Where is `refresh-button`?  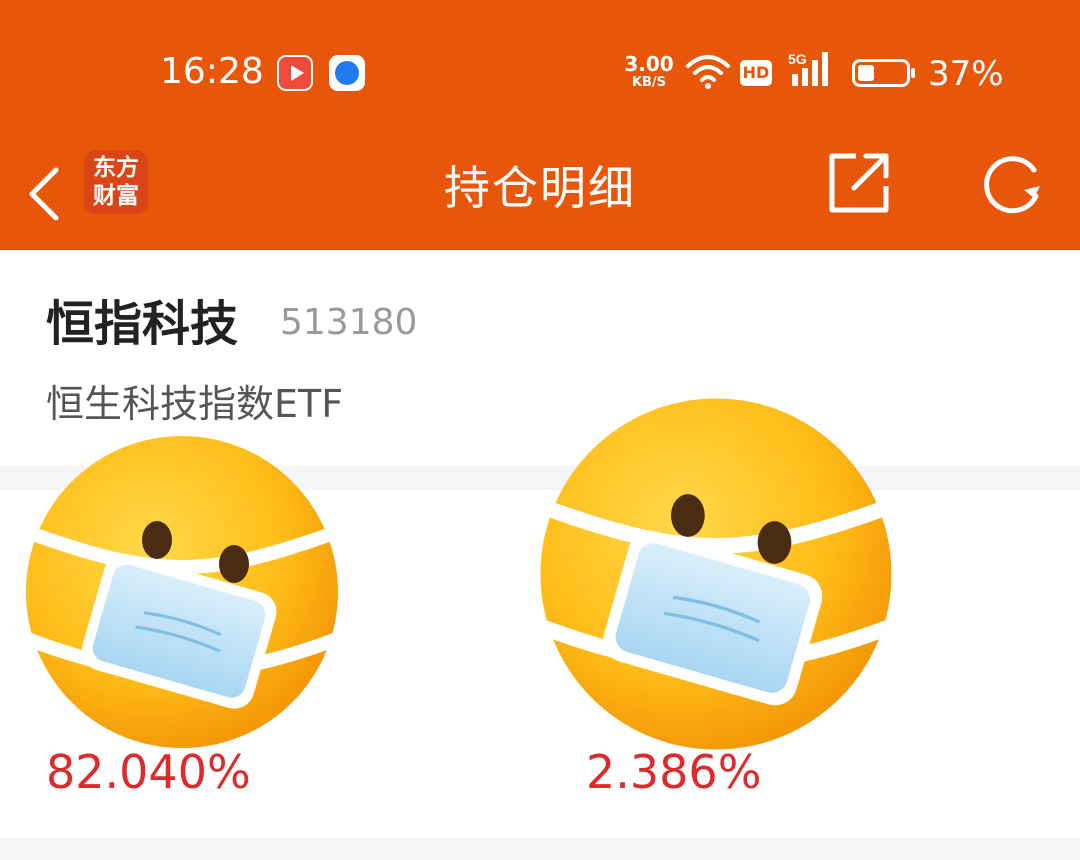
refresh-button is located at coordinates (1014, 185).